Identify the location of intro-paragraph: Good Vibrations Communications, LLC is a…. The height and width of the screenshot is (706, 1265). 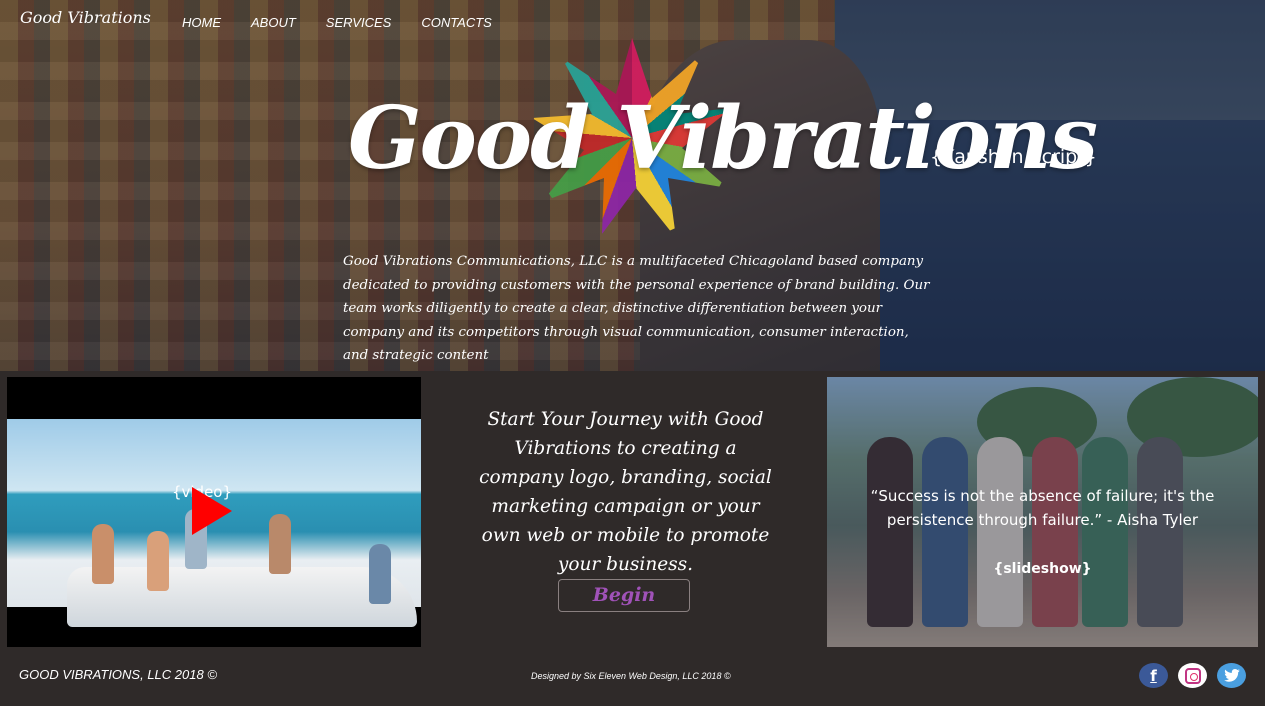
(636, 308).